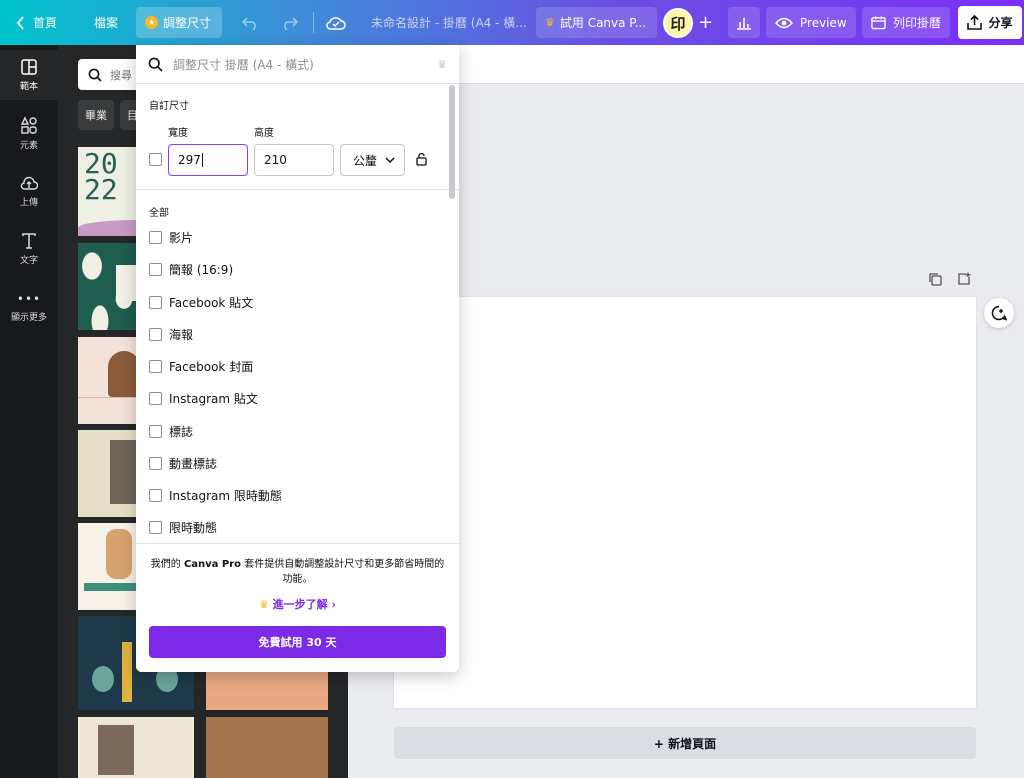  Describe the element at coordinates (29, 191) in the screenshot. I see `rail-item-uploads: 上傳` at that location.